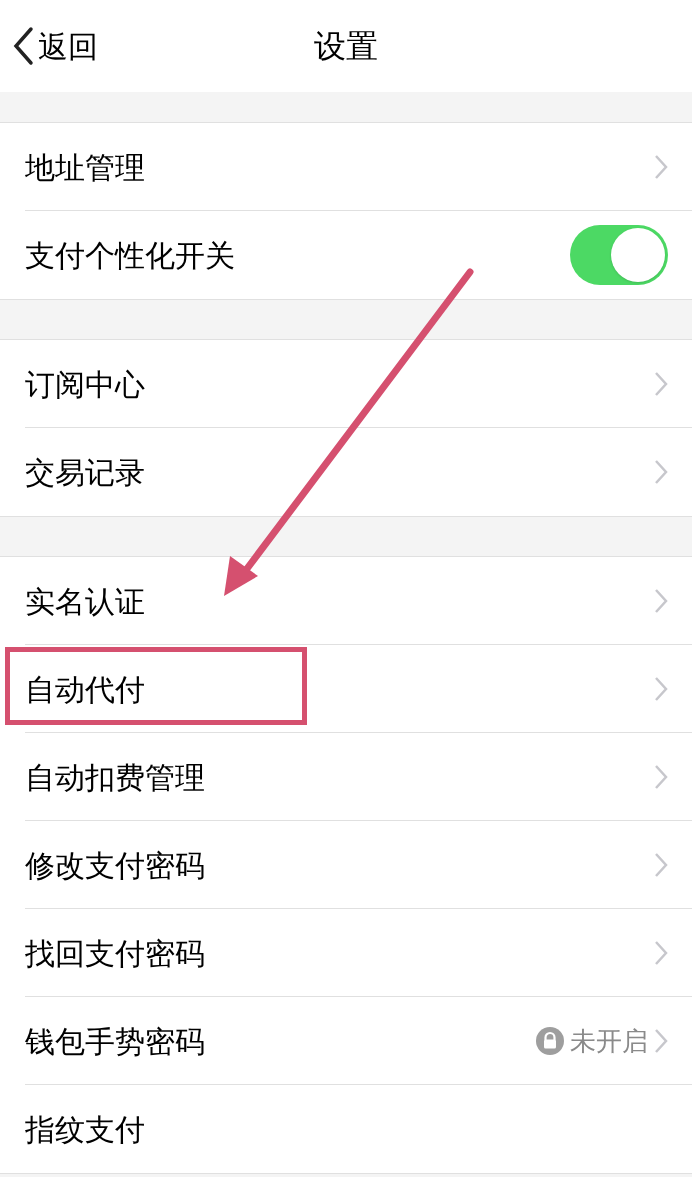  What do you see at coordinates (346, 384) in the screenshot?
I see `settings-row: 订阅中心` at bounding box center [346, 384].